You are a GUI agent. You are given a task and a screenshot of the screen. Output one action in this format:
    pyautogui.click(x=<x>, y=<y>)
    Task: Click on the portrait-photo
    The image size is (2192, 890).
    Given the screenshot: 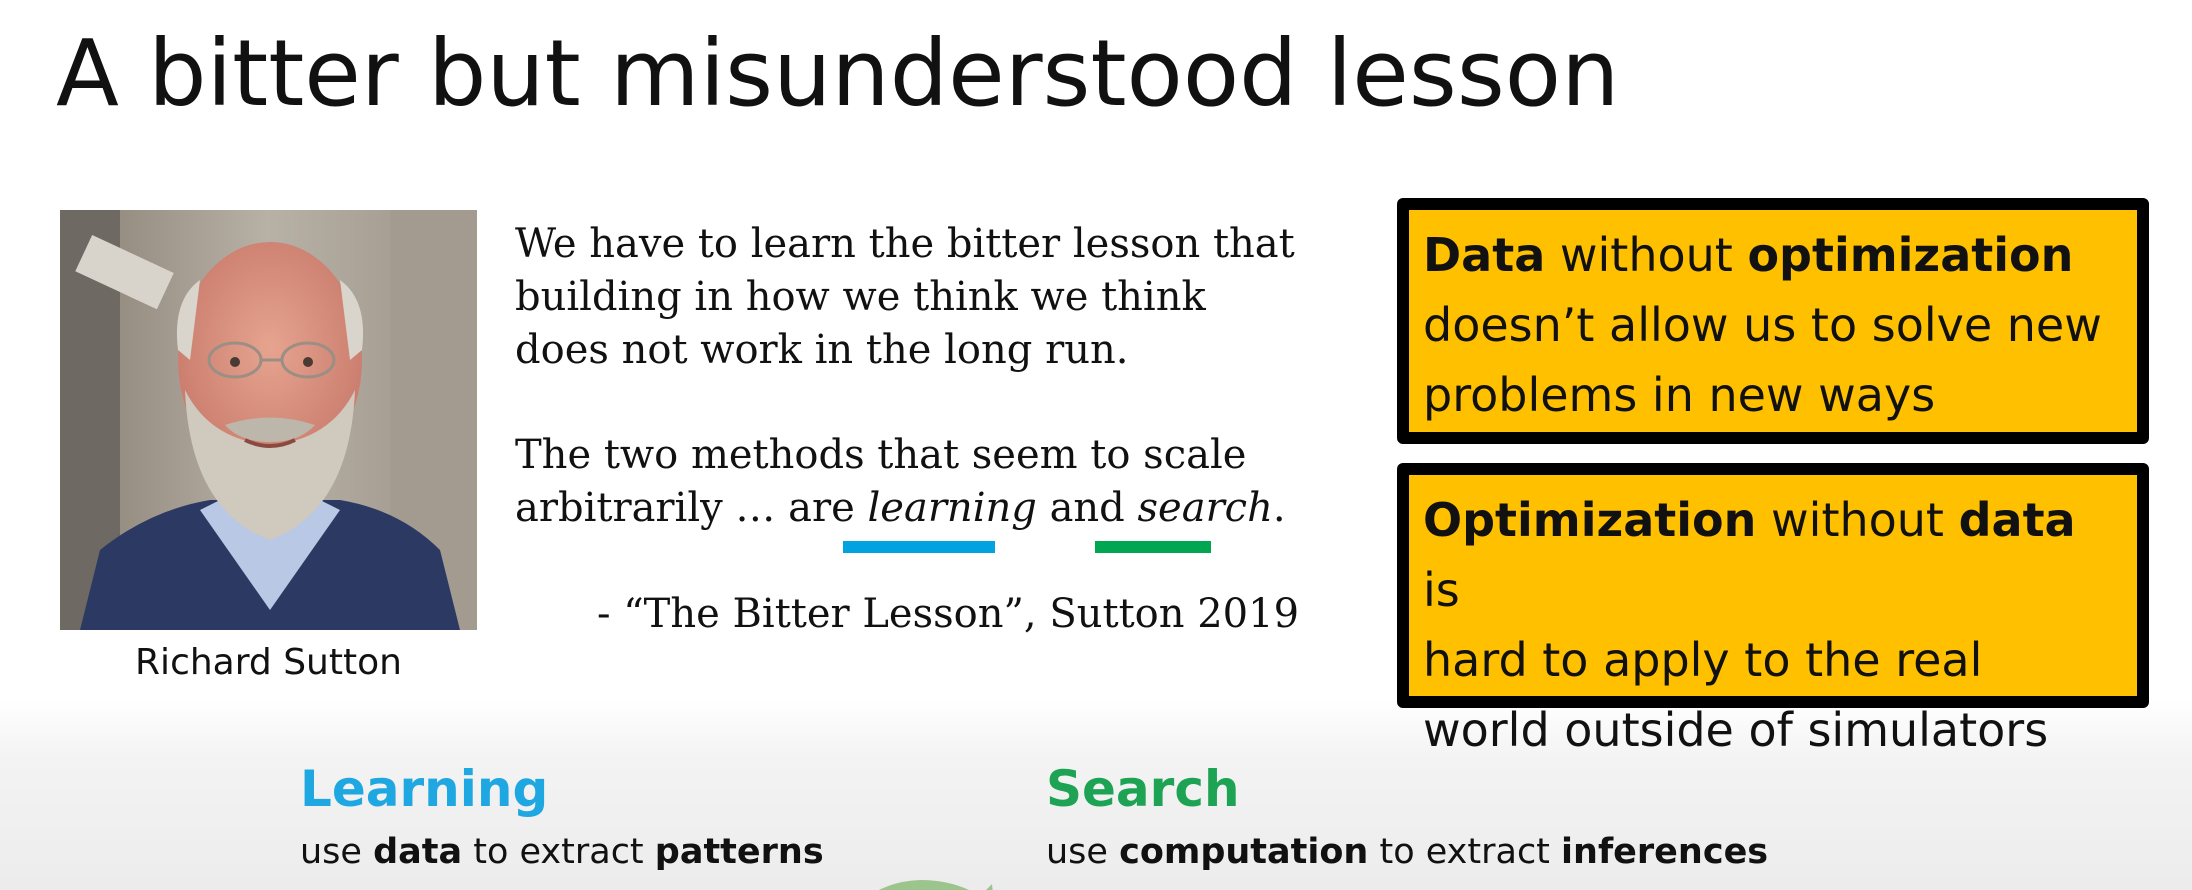 What is the action you would take?
    pyautogui.click(x=268, y=420)
    